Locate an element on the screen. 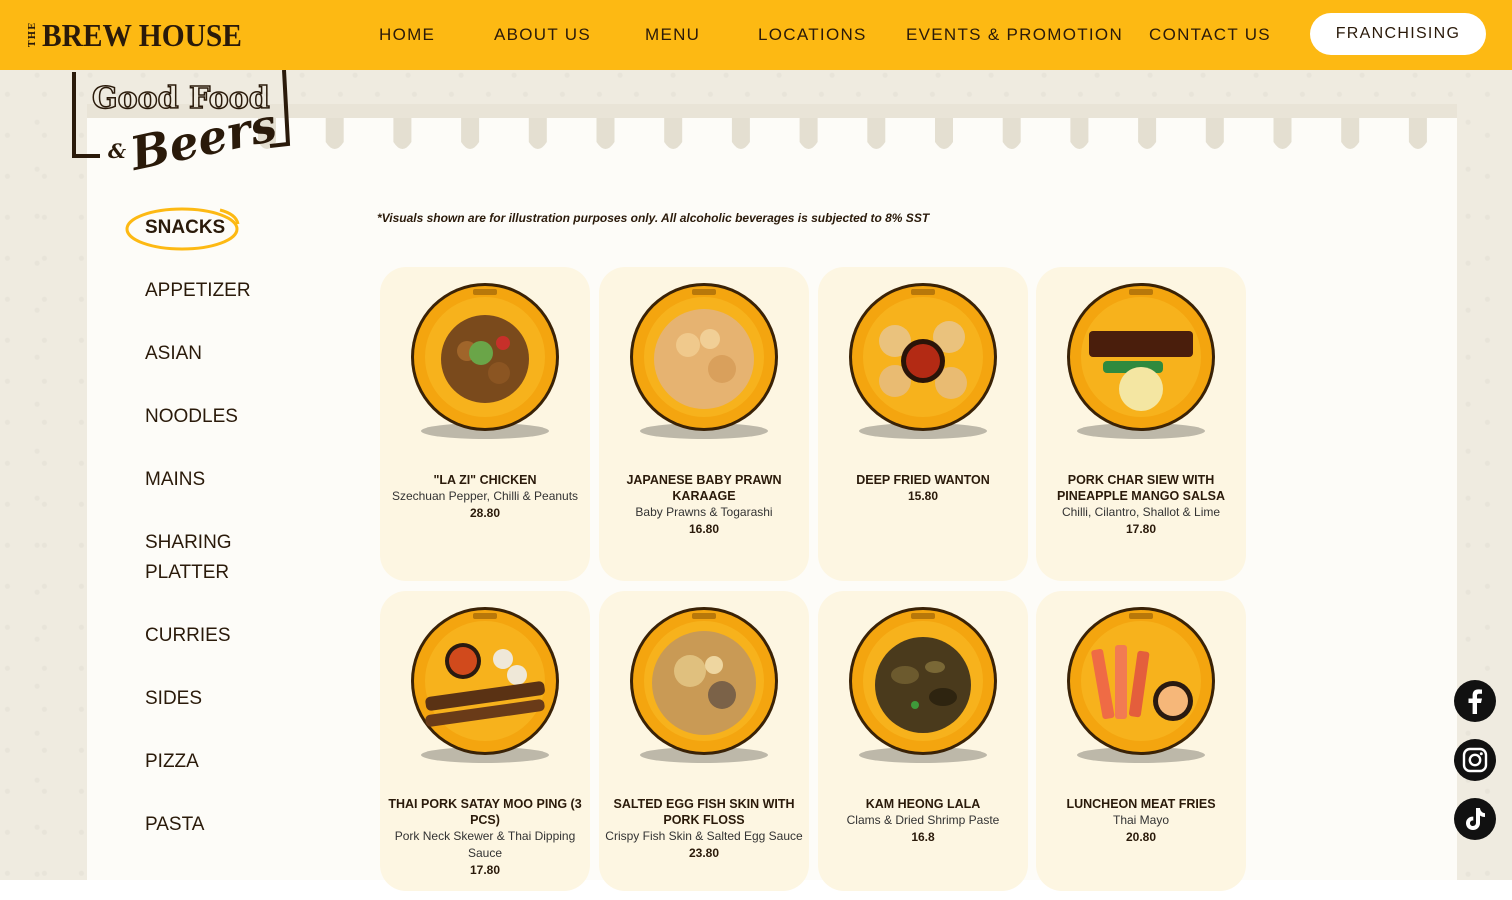 The image size is (1512, 900). category-sides: SIDES is located at coordinates (173, 699).